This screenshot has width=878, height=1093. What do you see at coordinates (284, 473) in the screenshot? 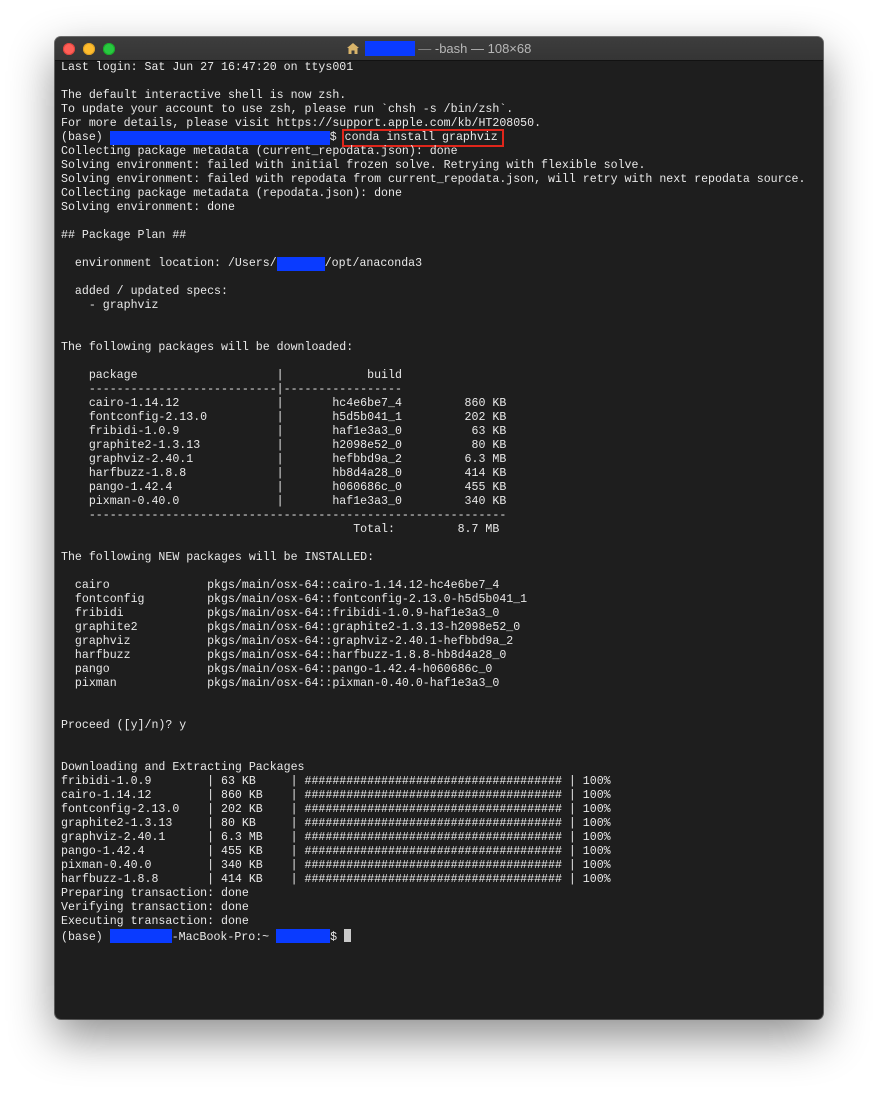
I see `download-table-row: harfbuzz-1.8.8 | hb8d4a28_0 414 KB` at bounding box center [284, 473].